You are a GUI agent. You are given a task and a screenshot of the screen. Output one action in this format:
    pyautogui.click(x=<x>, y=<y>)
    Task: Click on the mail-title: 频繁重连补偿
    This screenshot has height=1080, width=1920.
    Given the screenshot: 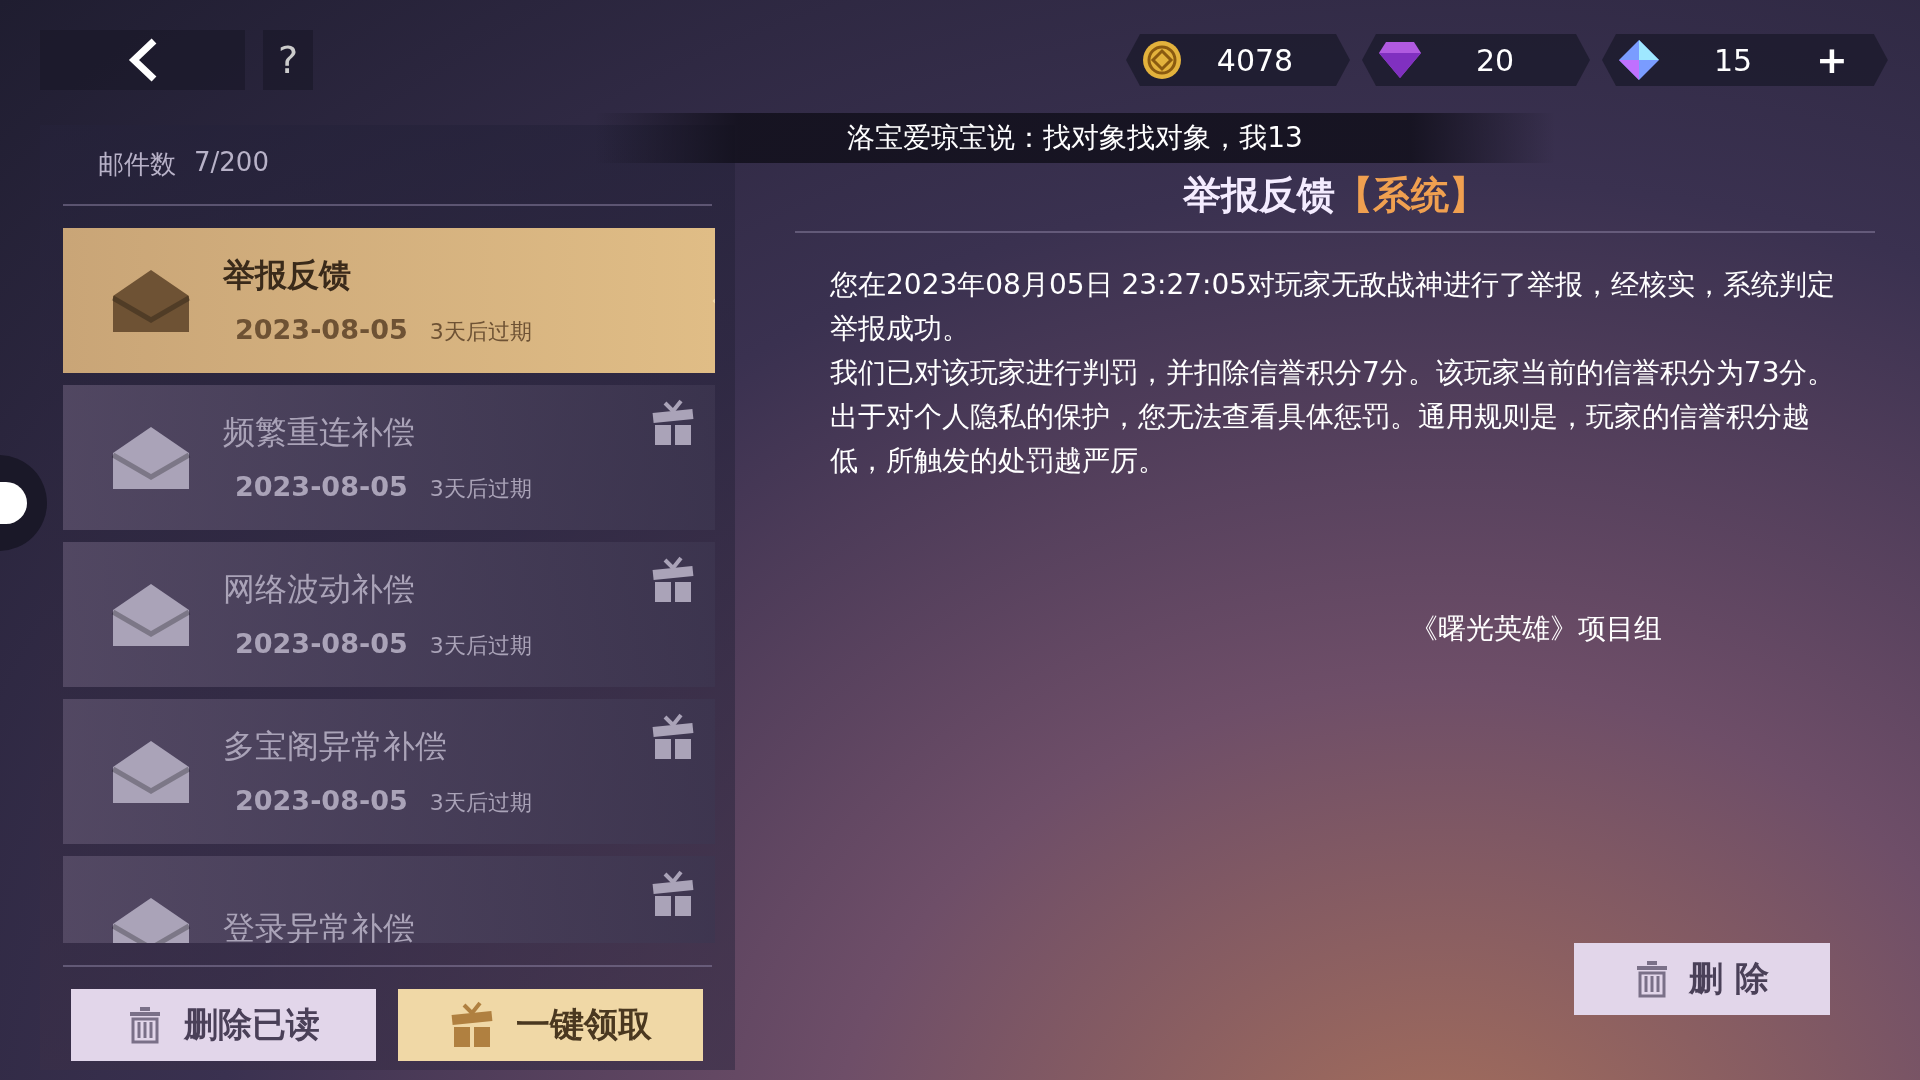 What is the action you would take?
    pyautogui.click(x=319, y=432)
    